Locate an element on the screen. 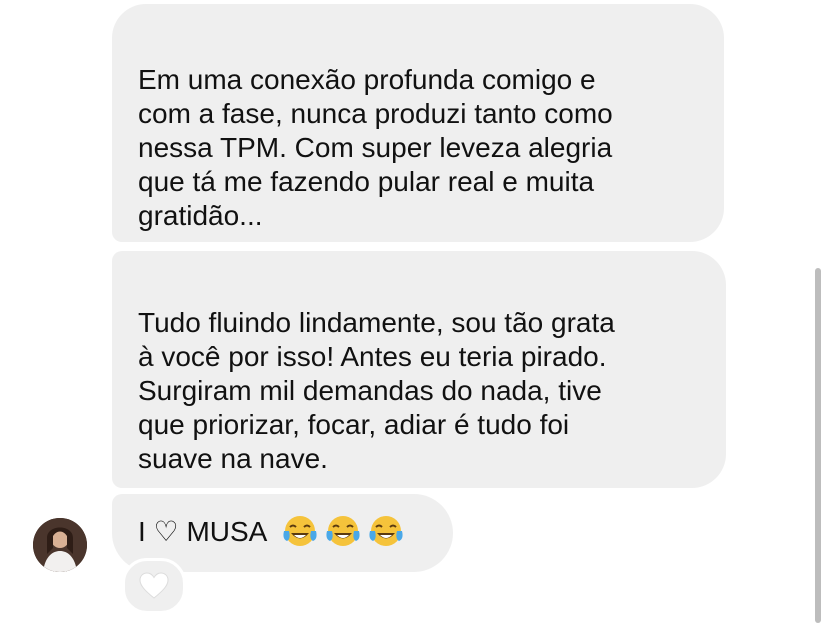 This screenshot has width=828, height=623. reaction-badge is located at coordinates (154, 586).